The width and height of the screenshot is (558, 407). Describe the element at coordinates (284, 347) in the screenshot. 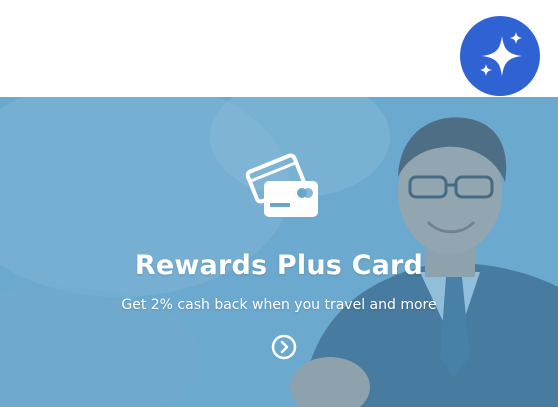

I see `chevron-right-circle-icon` at that location.